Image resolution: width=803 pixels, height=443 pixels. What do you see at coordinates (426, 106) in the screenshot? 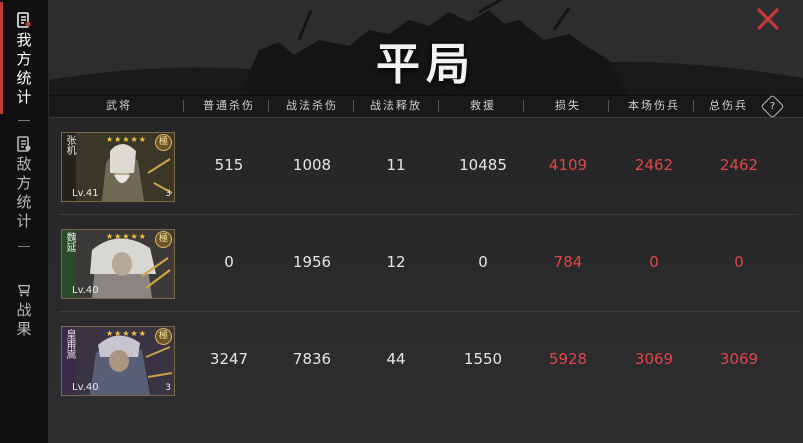
I see `table-header: 武将 普通杀伤 战法杀伤 战法释放 救援 损失 本场伤兵 总伤兵 ?` at bounding box center [426, 106].